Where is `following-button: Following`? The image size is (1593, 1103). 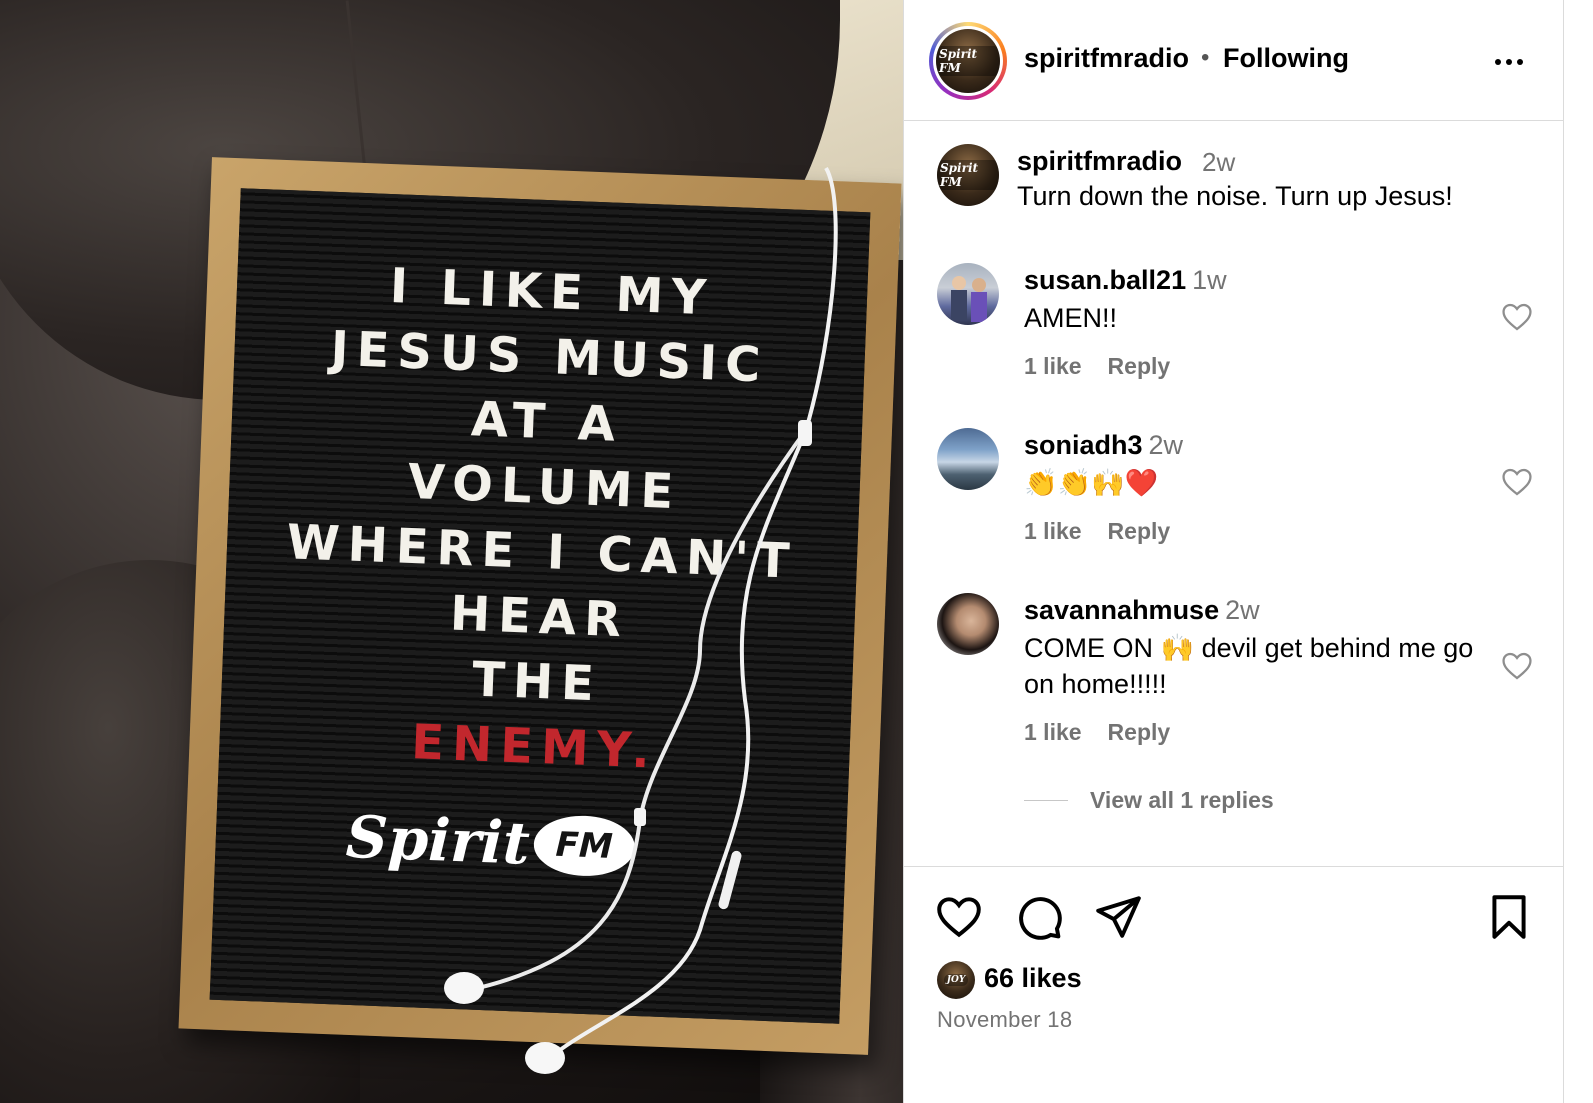 following-button: Following is located at coordinates (1286, 58).